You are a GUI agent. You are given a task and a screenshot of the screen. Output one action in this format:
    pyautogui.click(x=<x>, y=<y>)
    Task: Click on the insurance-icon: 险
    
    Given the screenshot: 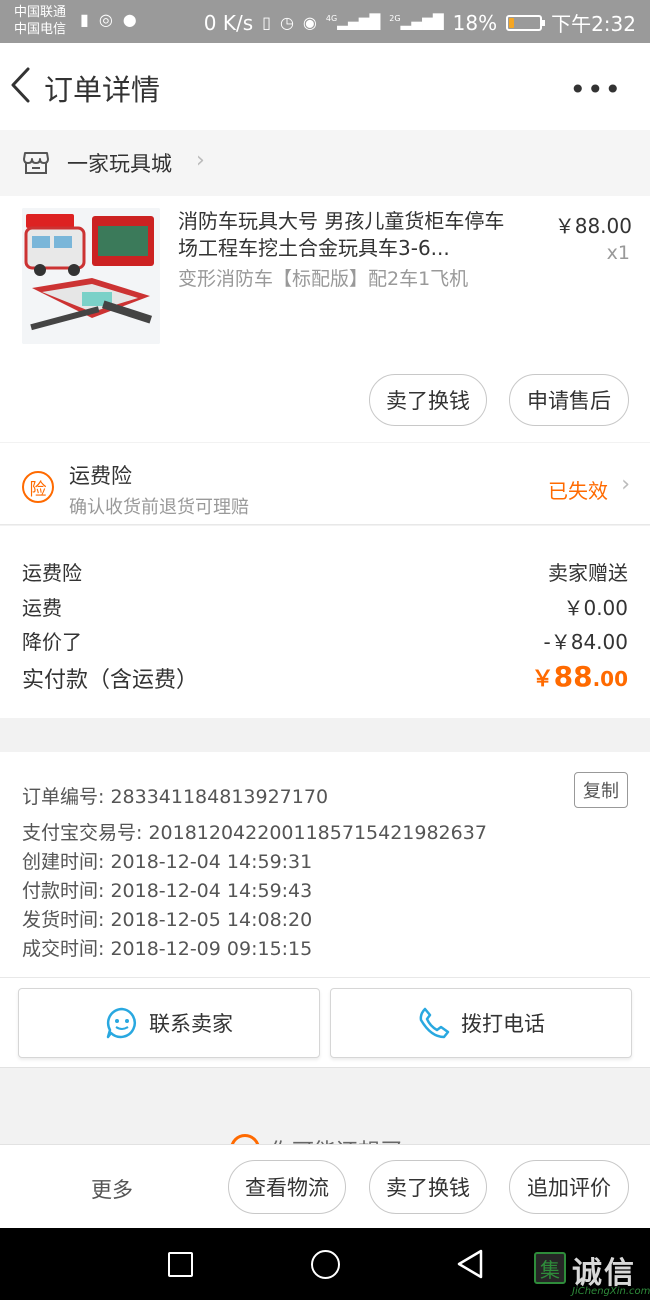 What is the action you would take?
    pyautogui.click(x=38, y=487)
    